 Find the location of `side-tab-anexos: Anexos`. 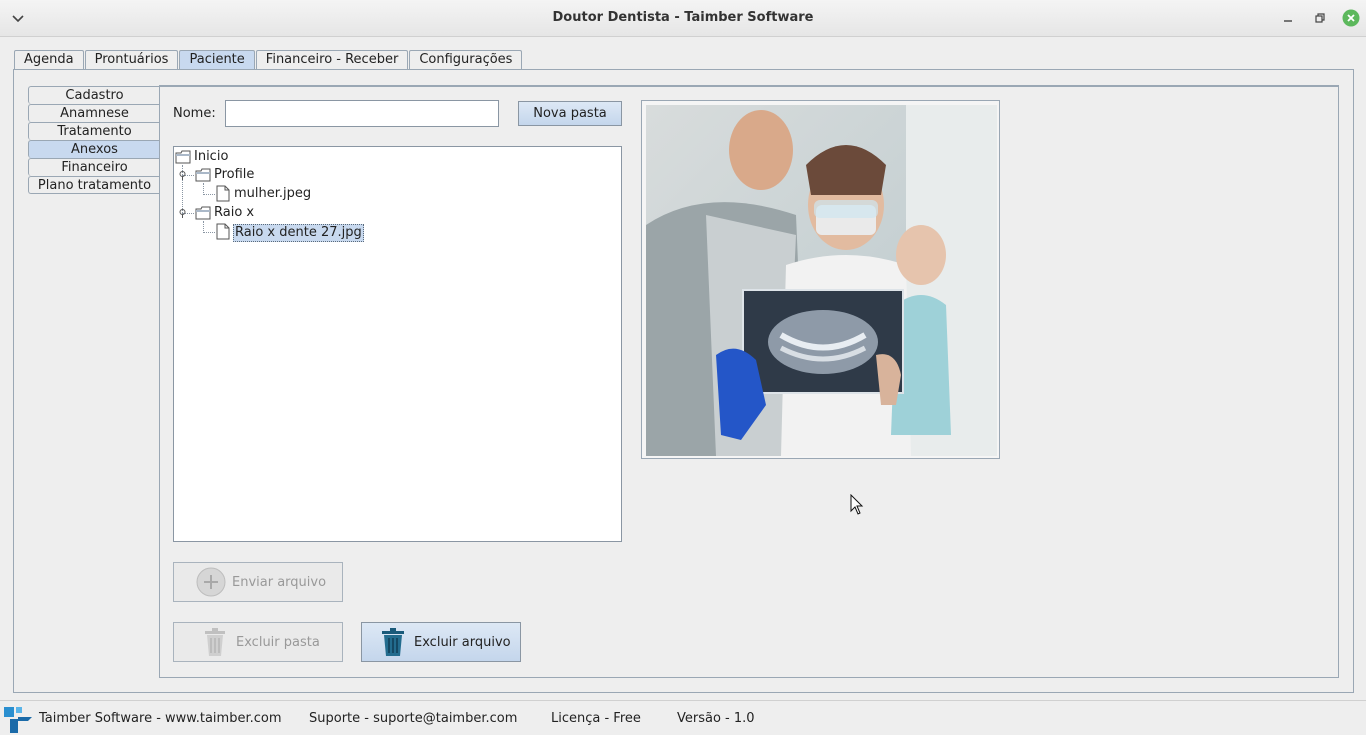

side-tab-anexos: Anexos is located at coordinates (94, 149).